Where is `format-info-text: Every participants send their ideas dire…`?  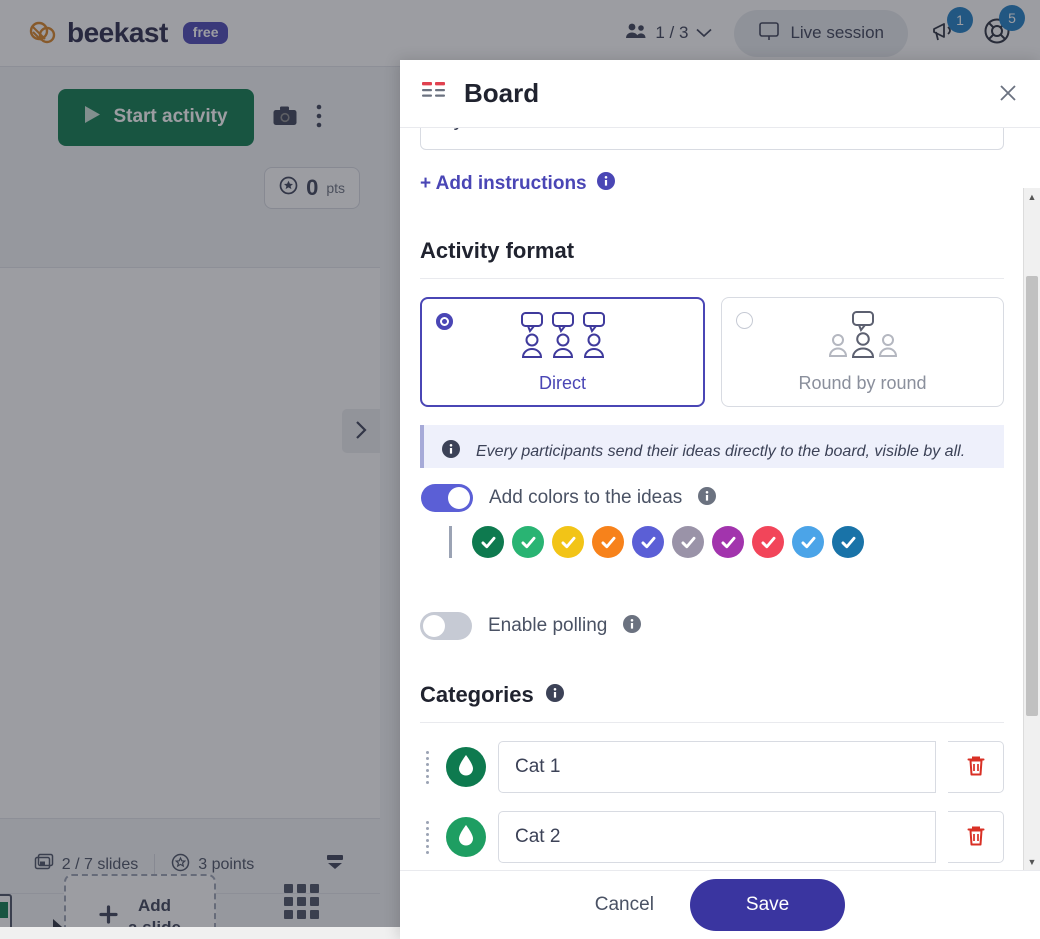 format-info-text: Every participants send their ideas dire… is located at coordinates (721, 451).